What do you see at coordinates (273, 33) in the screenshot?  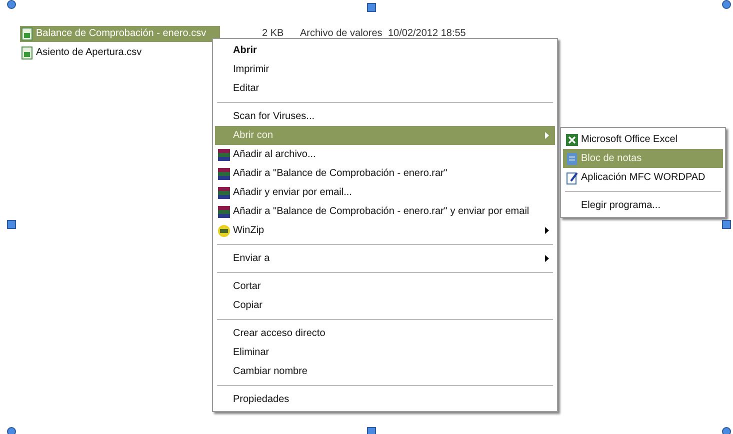 I see `file-size: 2 KB` at bounding box center [273, 33].